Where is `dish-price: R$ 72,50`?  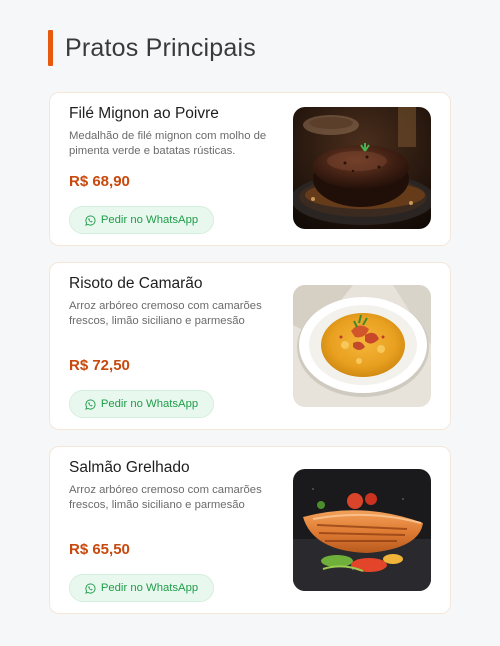
dish-price: R$ 72,50 is located at coordinates (99, 365).